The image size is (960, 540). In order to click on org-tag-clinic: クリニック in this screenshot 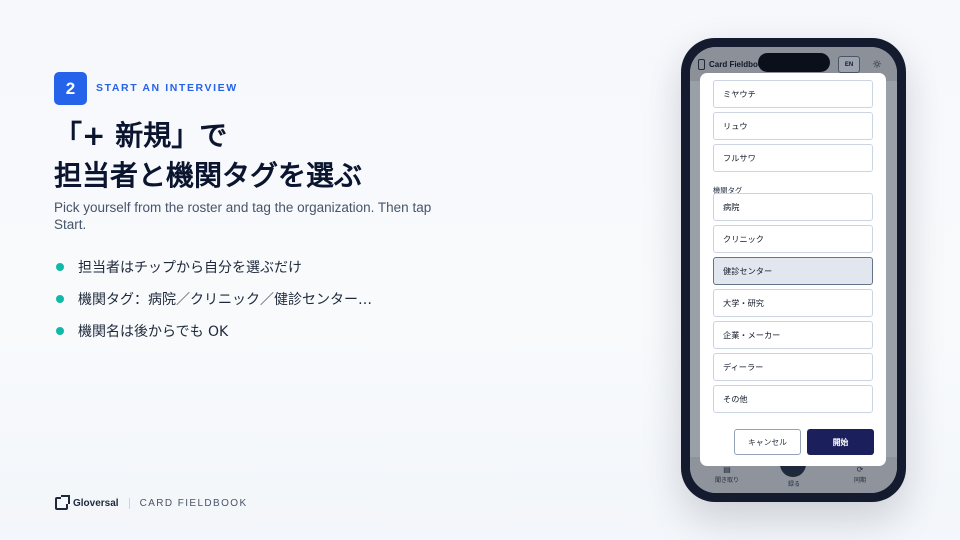, I will do `click(793, 239)`.